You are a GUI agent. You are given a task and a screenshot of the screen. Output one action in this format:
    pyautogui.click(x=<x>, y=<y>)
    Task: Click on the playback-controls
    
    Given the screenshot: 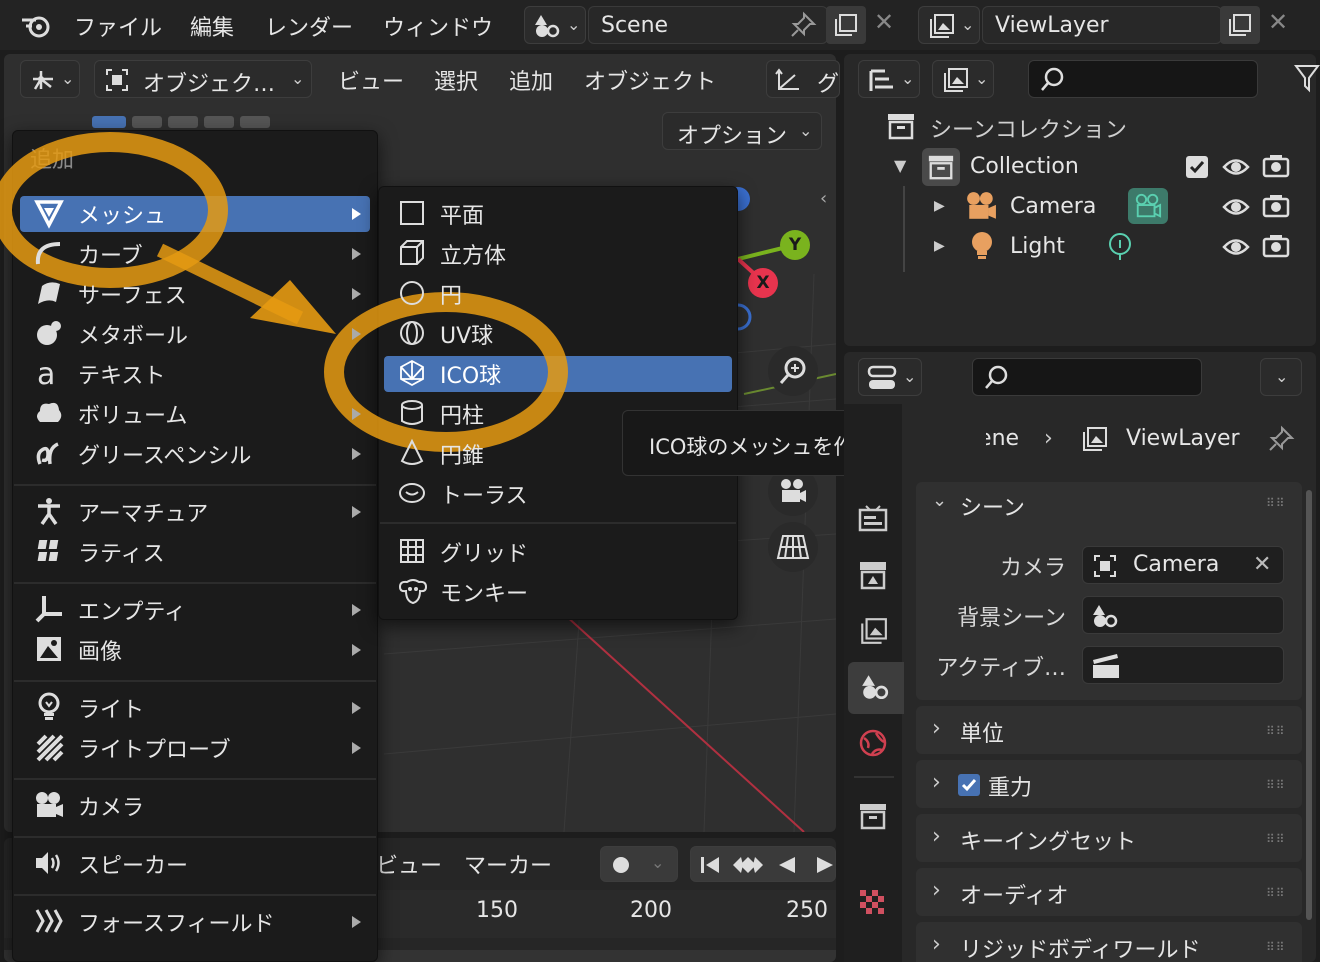 What is the action you would take?
    pyautogui.click(x=763, y=864)
    